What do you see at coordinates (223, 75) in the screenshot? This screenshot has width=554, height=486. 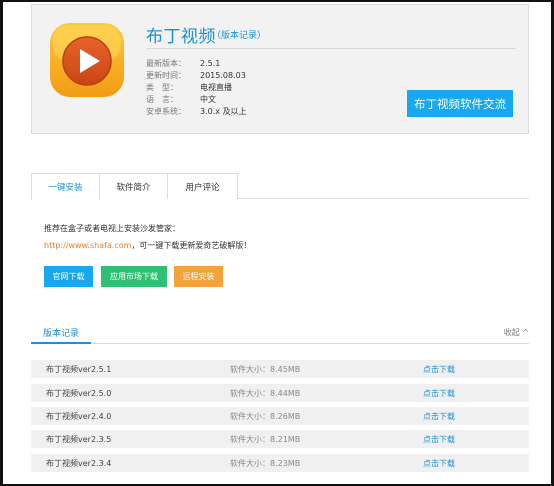 I see `info-value: 2015.08.03` at bounding box center [223, 75].